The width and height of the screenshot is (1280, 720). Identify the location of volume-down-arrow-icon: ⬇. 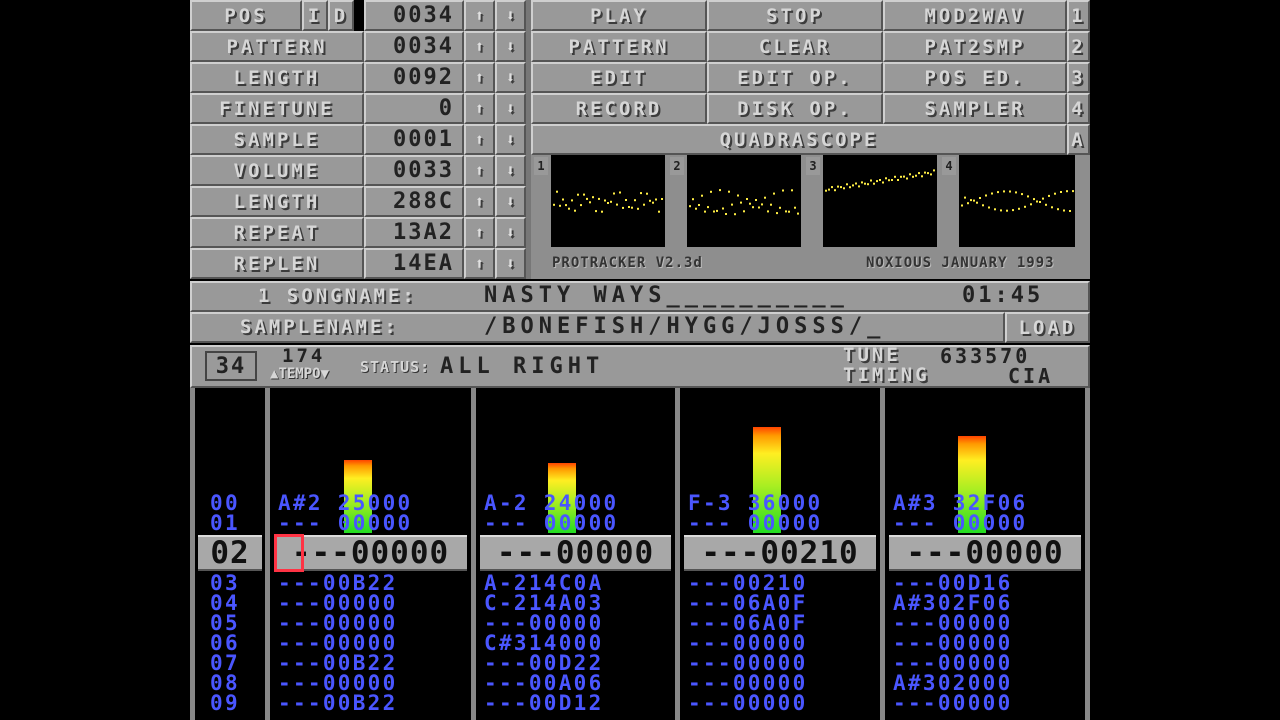
(510, 170).